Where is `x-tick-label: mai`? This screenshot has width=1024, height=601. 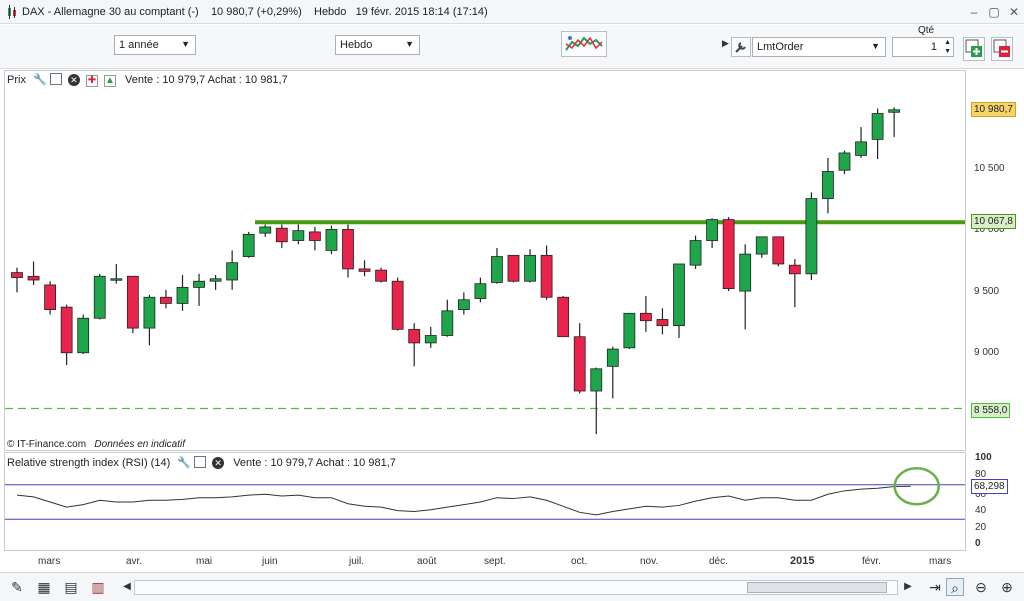 x-tick-label: mai is located at coordinates (204, 561).